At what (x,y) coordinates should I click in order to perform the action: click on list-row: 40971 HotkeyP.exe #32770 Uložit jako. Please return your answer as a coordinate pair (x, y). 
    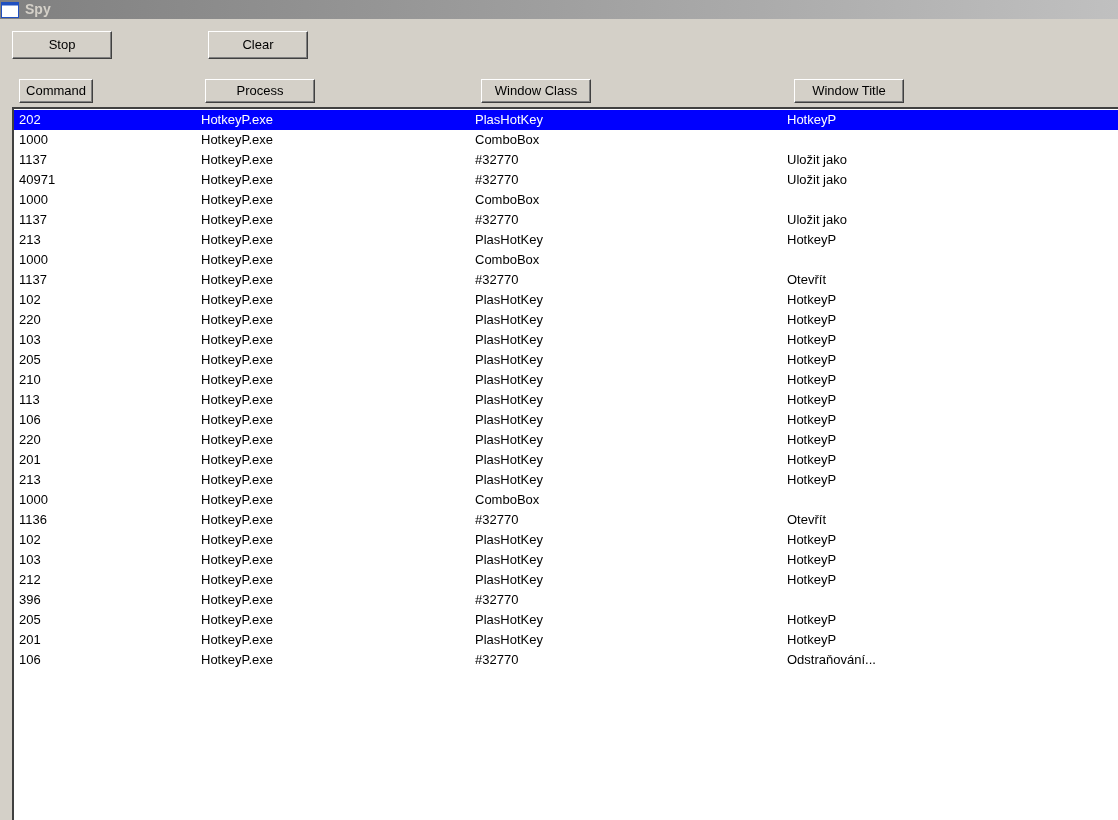
    Looking at the image, I should click on (566, 180).